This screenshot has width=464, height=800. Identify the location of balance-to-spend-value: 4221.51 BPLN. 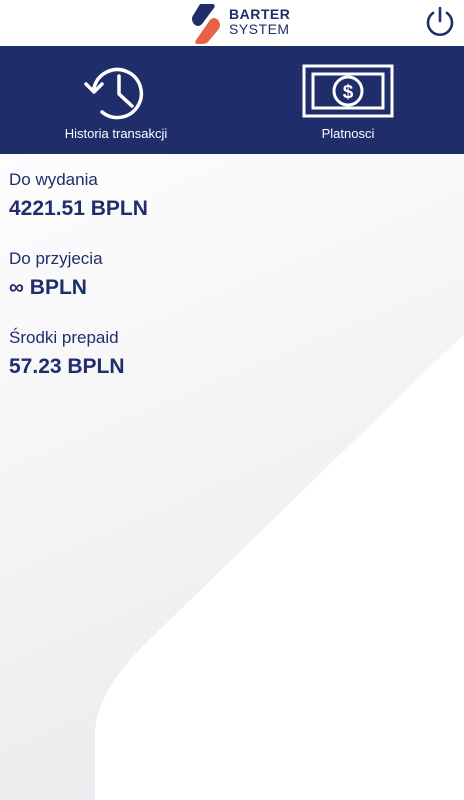
(78, 208).